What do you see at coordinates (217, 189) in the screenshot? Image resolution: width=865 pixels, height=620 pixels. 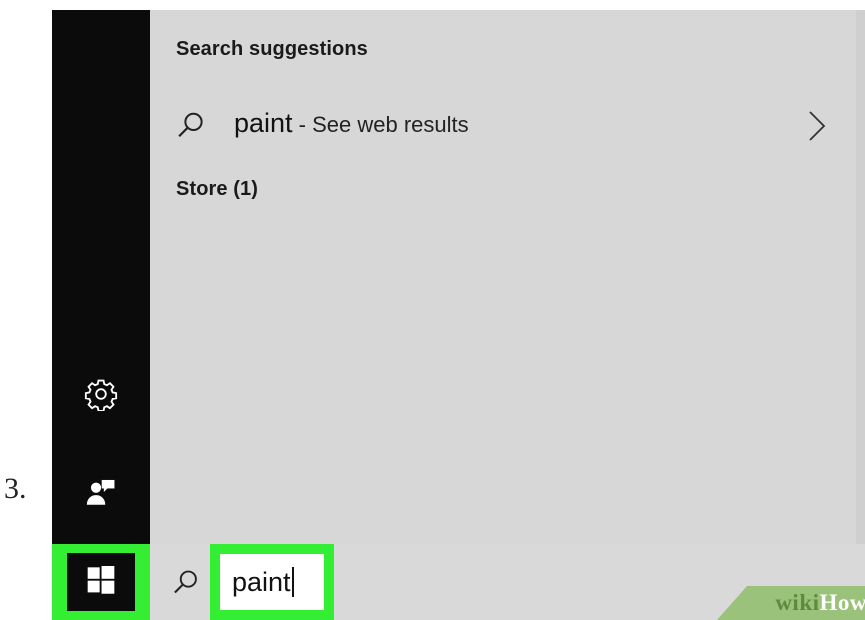 I see `store-heading: Store (1)` at bounding box center [217, 189].